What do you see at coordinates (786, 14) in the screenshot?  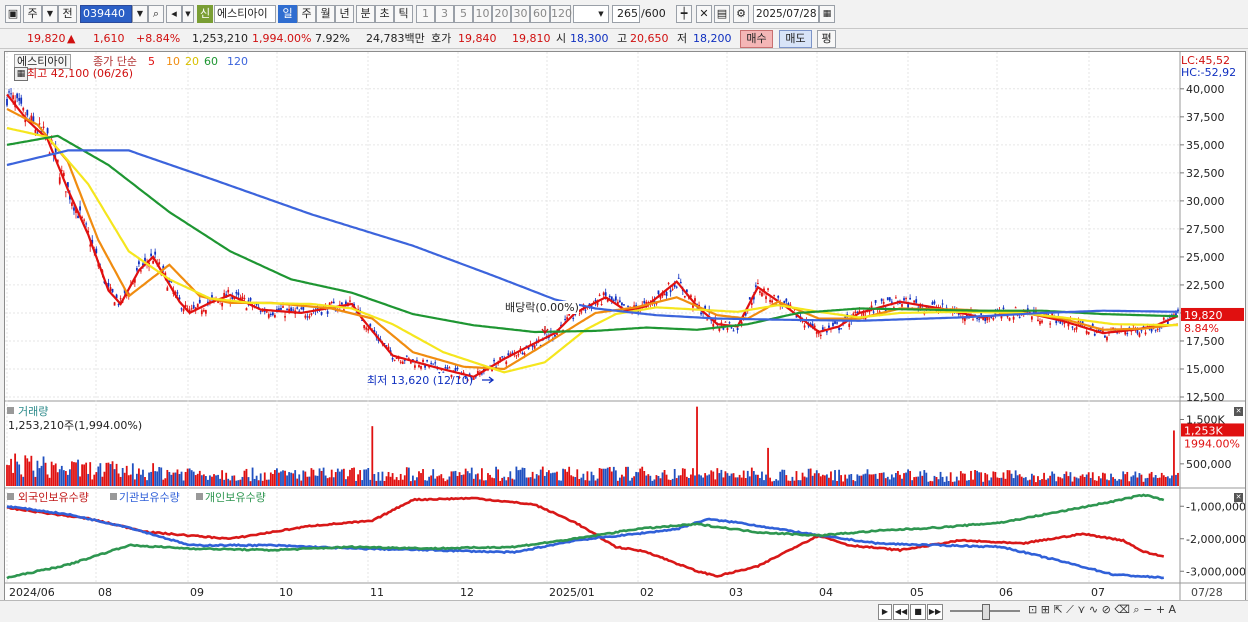 I see `date-input: 2025/07/28` at bounding box center [786, 14].